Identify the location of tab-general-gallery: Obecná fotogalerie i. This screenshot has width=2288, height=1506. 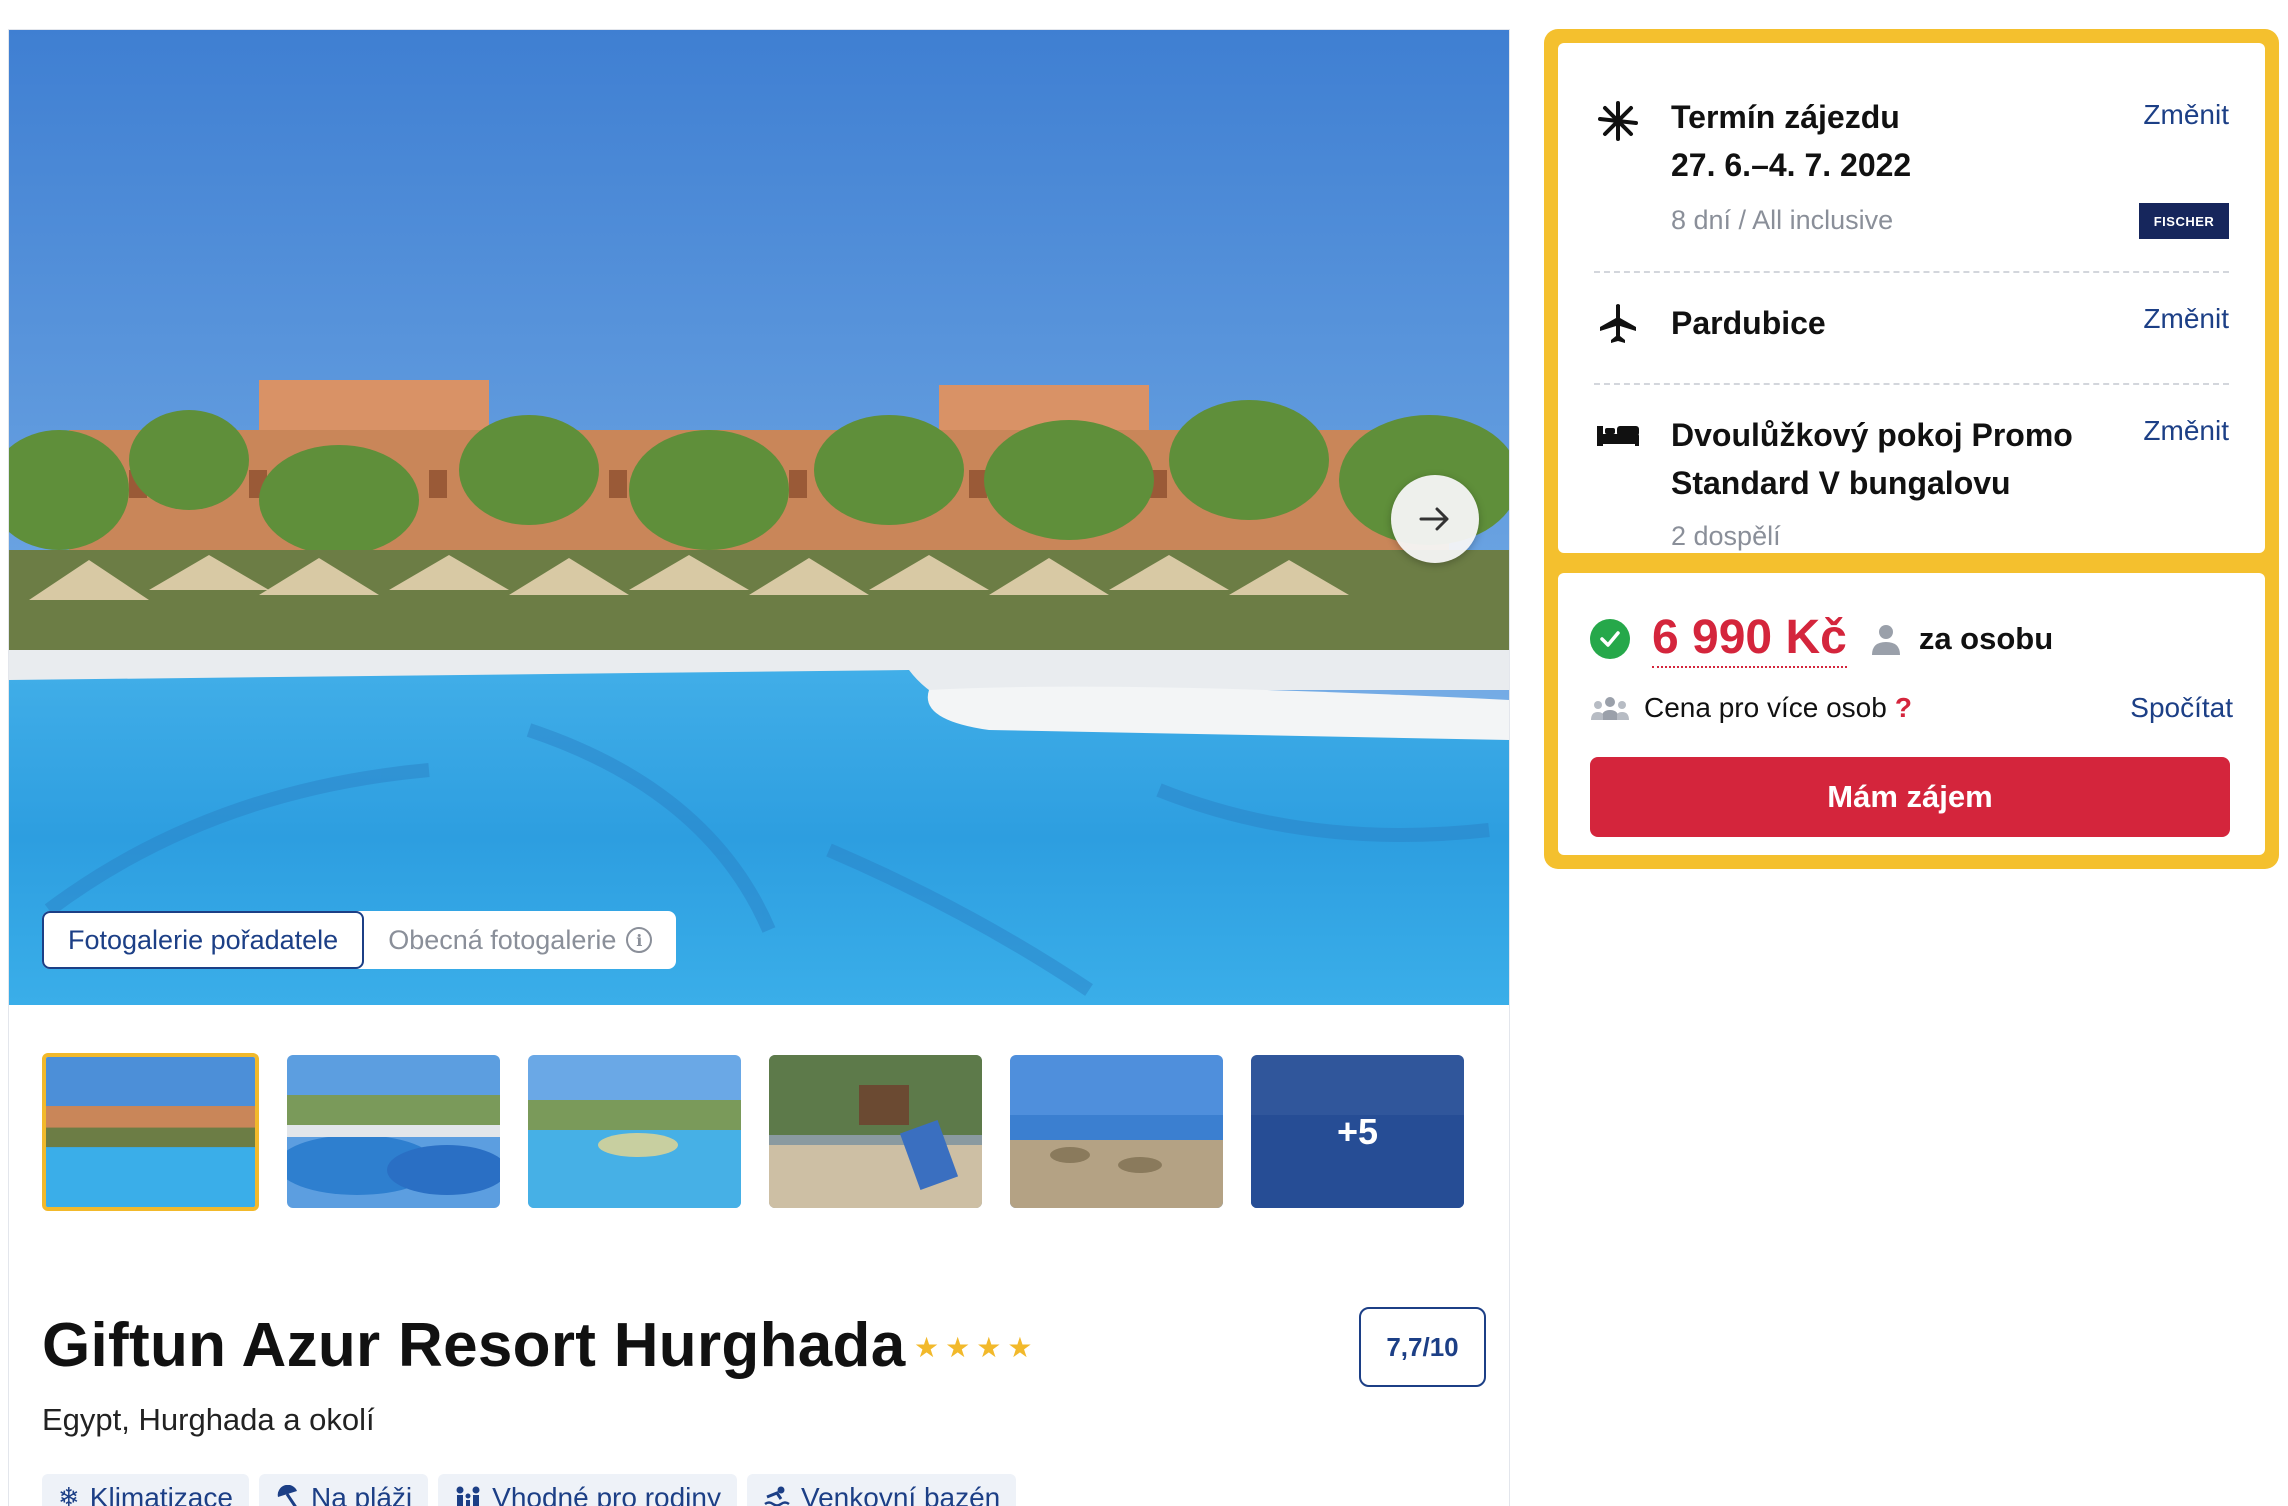
(520, 940).